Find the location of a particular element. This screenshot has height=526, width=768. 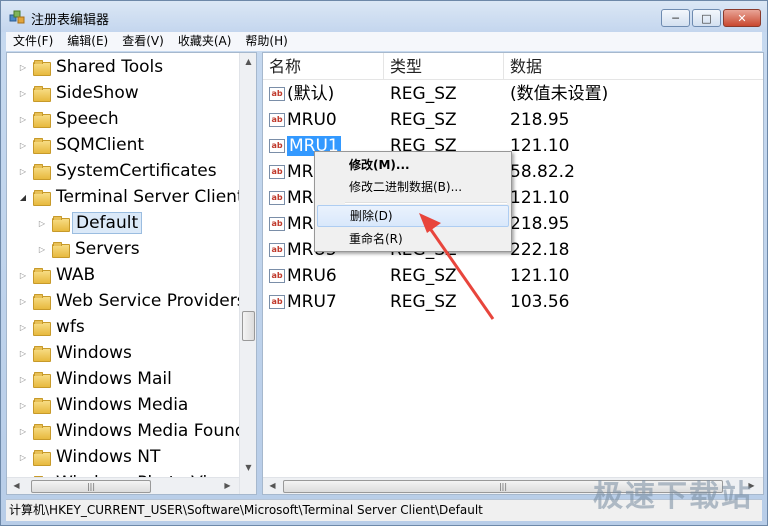

tree-item: ▷ Shared Tools is located at coordinates (91, 67).